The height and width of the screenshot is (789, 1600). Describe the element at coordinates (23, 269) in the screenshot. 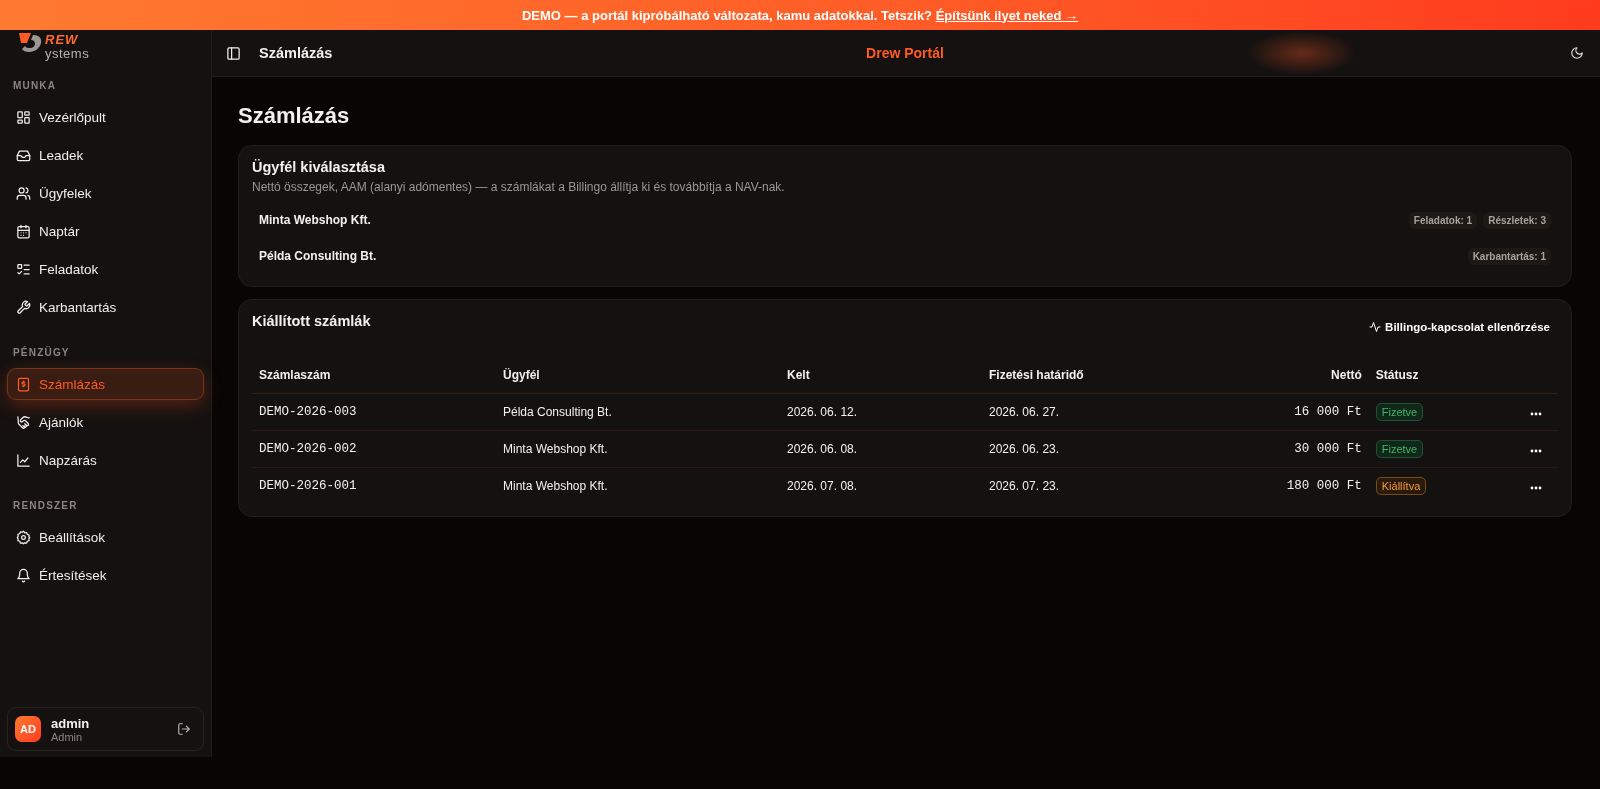

I see `checklist-icon` at that location.